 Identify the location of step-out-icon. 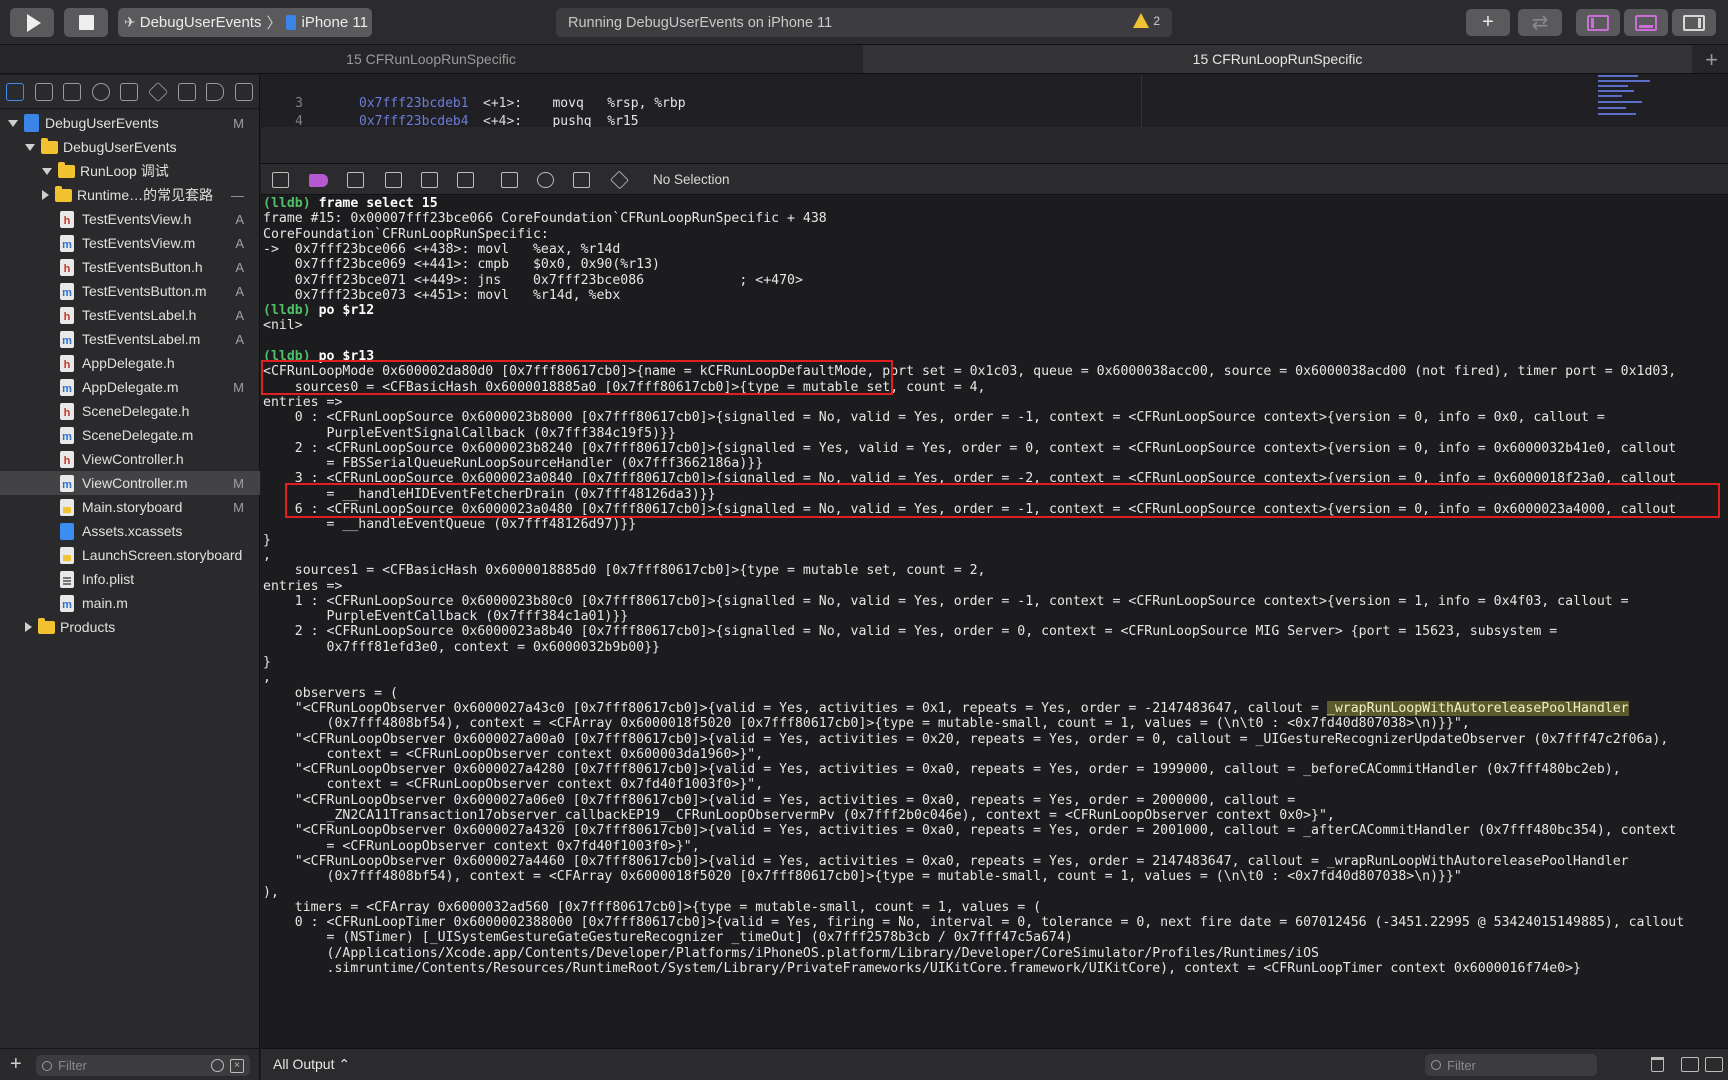
(465, 180).